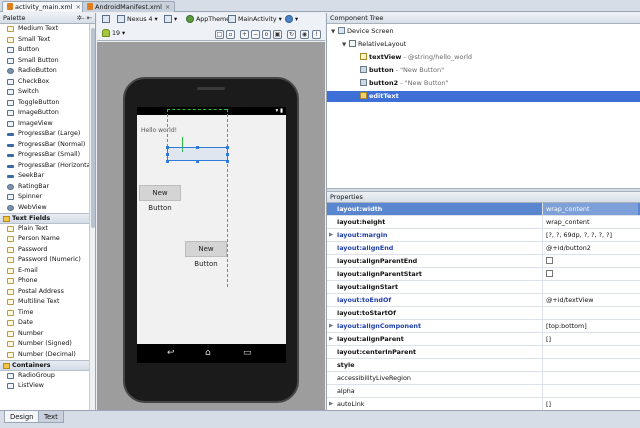 This screenshot has height=428, width=640. Describe the element at coordinates (107, 19) in the screenshot. I see `layout-variant-button` at that location.